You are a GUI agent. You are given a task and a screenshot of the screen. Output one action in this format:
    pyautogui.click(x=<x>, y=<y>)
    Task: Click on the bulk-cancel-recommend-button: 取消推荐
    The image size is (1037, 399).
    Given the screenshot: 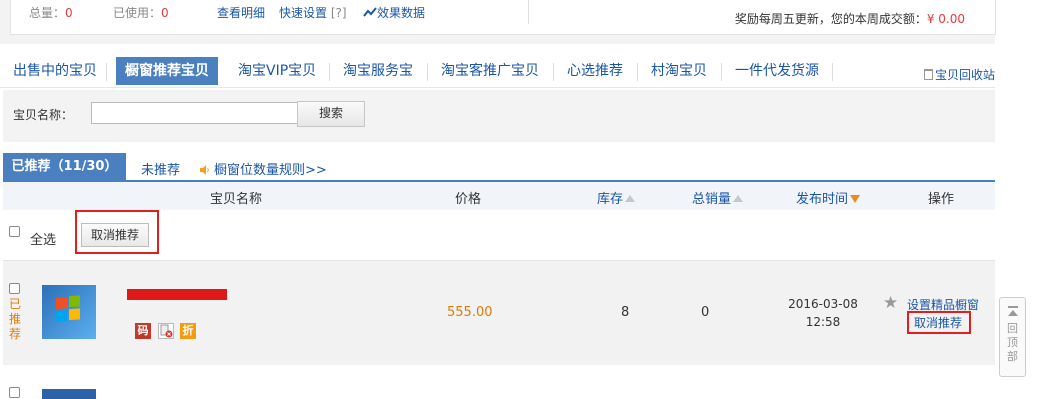 What is the action you would take?
    pyautogui.click(x=115, y=235)
    